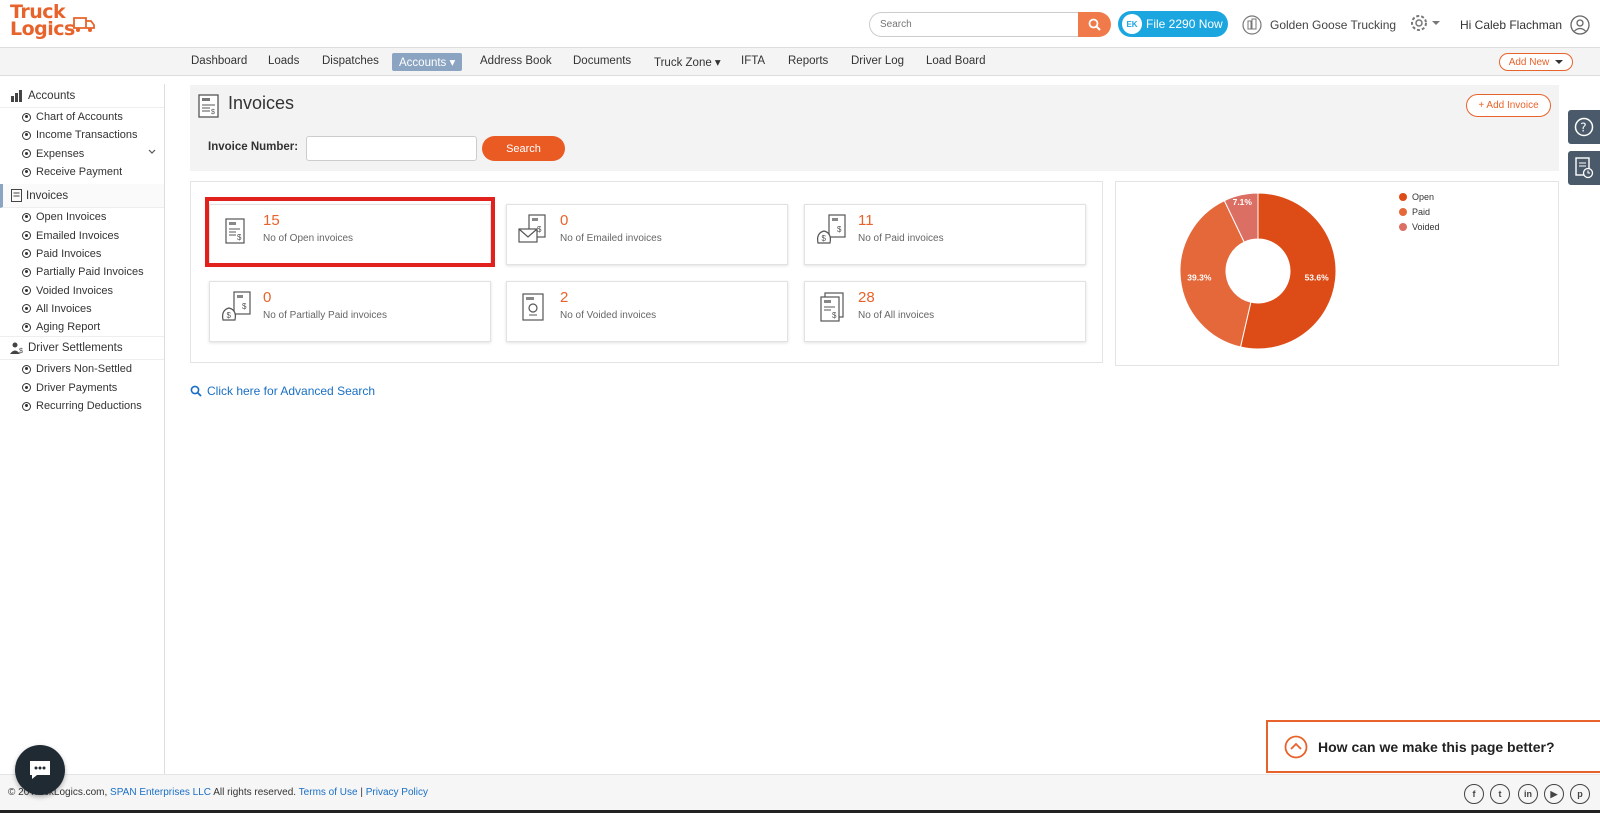 The width and height of the screenshot is (1600, 813). I want to click on all-invoices-label: No of All invoices, so click(896, 315).